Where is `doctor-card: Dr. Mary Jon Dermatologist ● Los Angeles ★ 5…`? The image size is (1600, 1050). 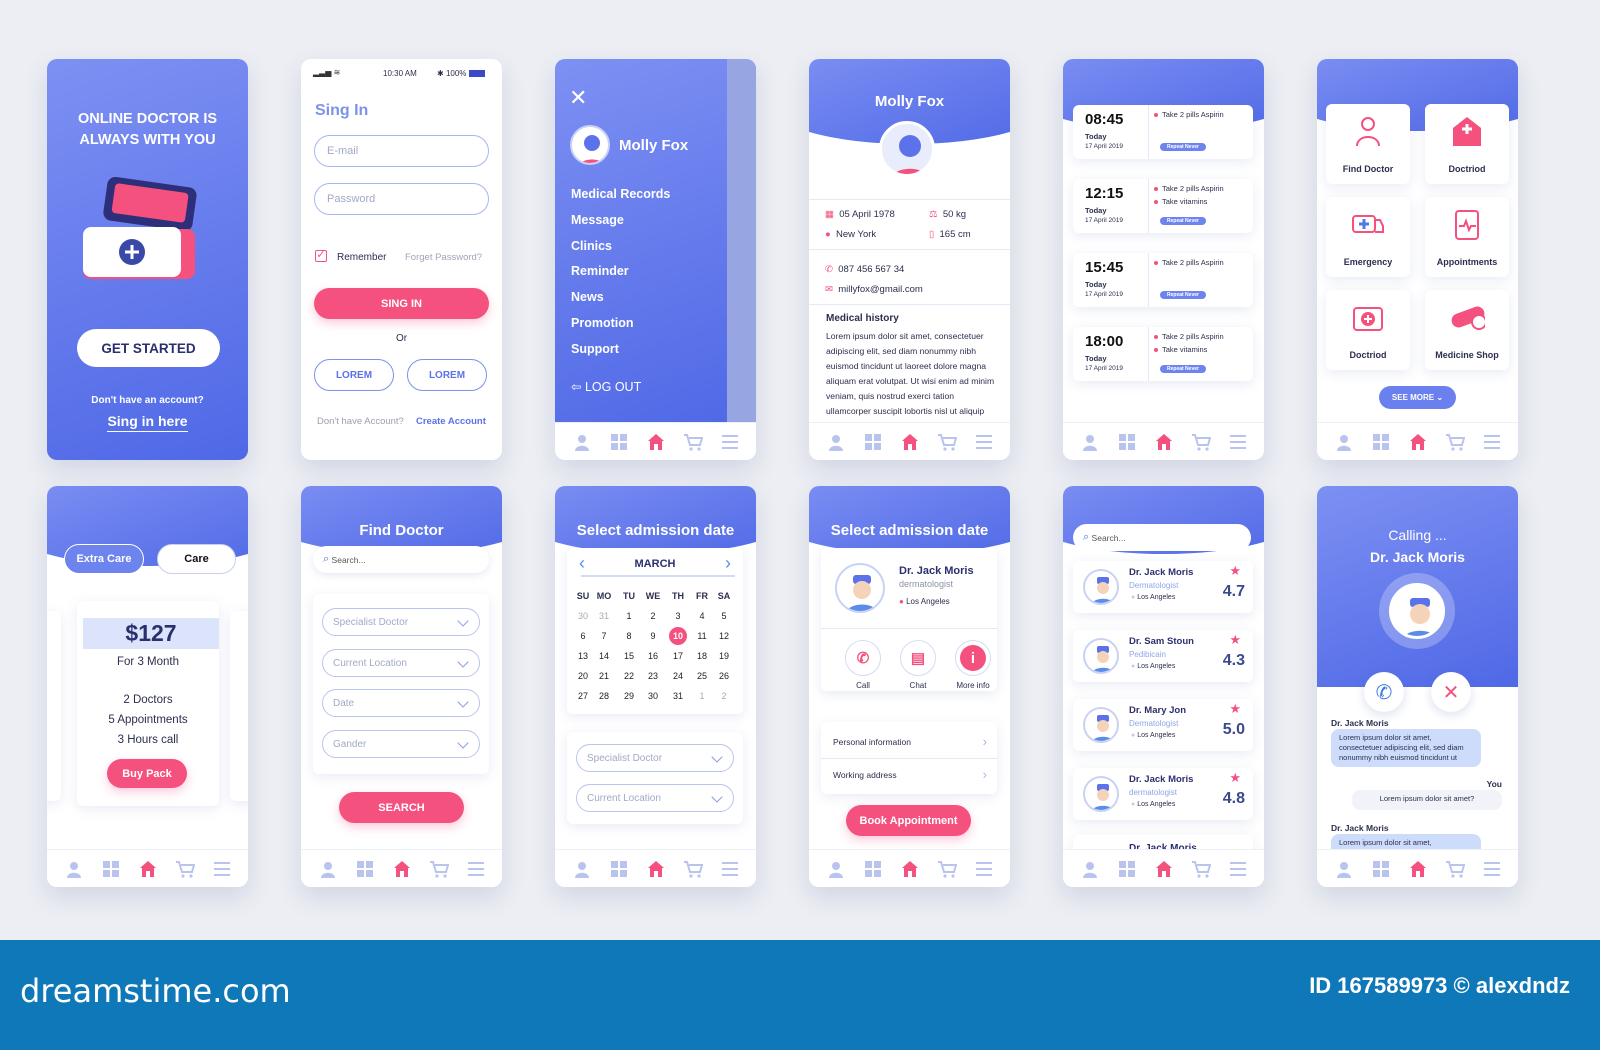 doctor-card: Dr. Mary Jon Dermatologist ● Los Angeles ★ 5… is located at coordinates (1163, 725).